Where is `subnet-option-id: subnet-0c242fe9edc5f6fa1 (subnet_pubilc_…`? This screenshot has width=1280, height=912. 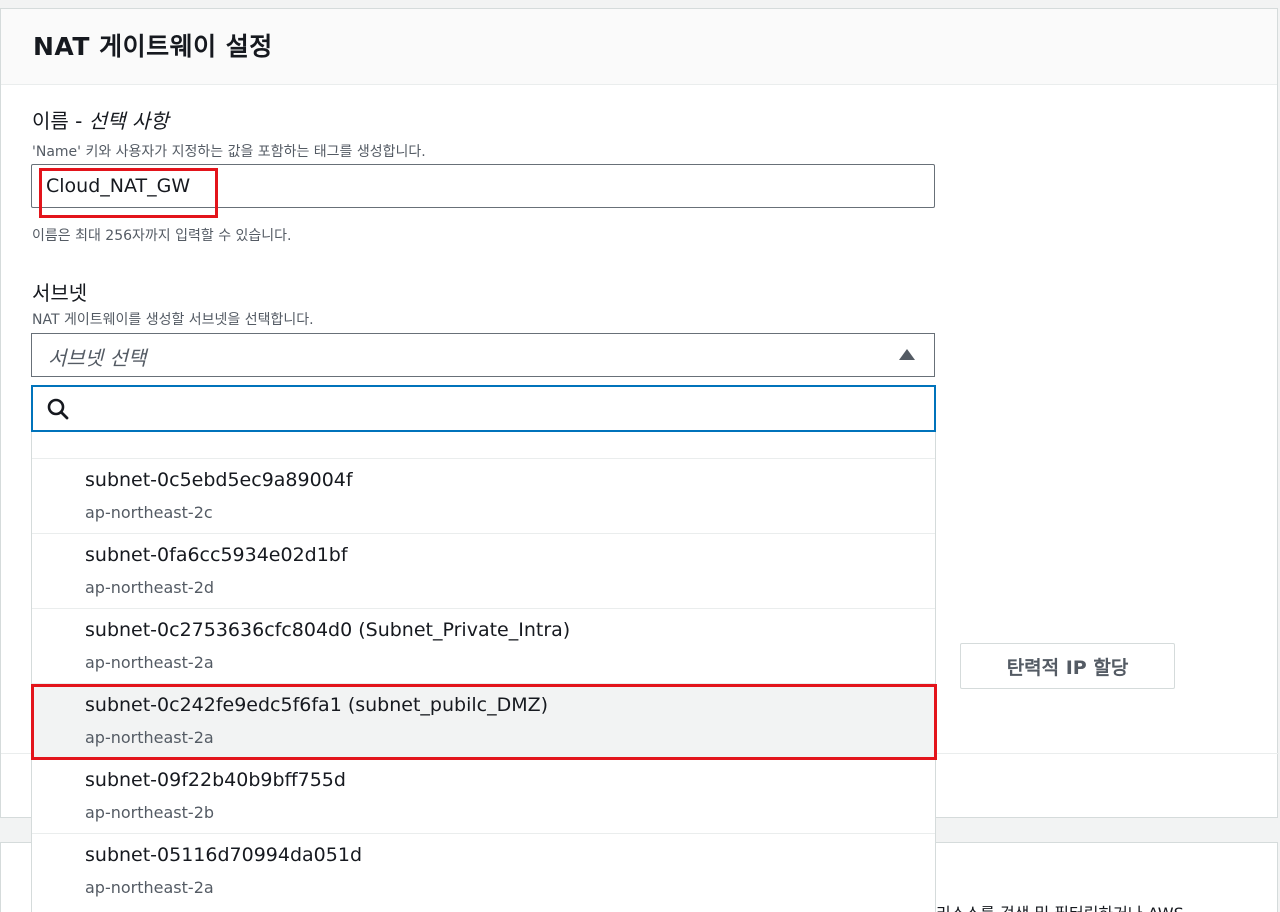
subnet-option-id: subnet-0c242fe9edc5f6fa1 (subnet_pubilc_… is located at coordinates (317, 705).